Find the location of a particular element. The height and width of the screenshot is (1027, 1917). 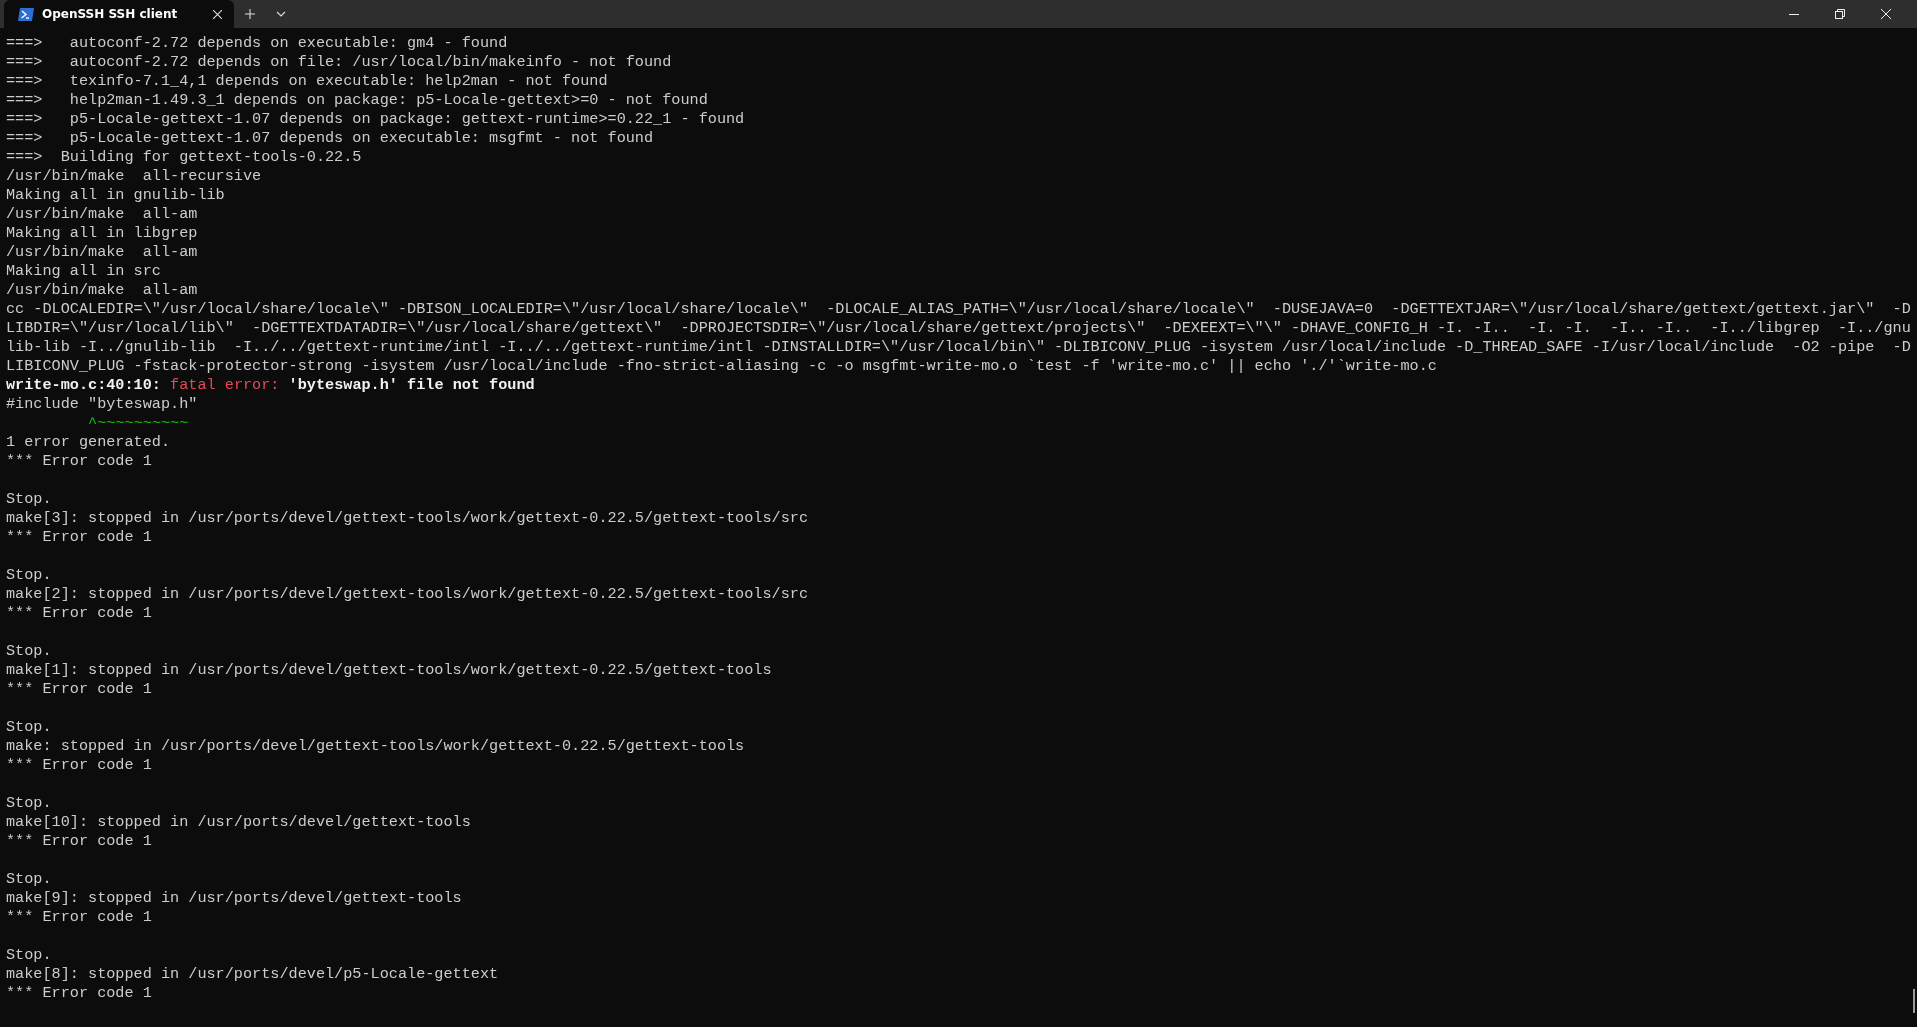

terminal-icon is located at coordinates (26, 14).